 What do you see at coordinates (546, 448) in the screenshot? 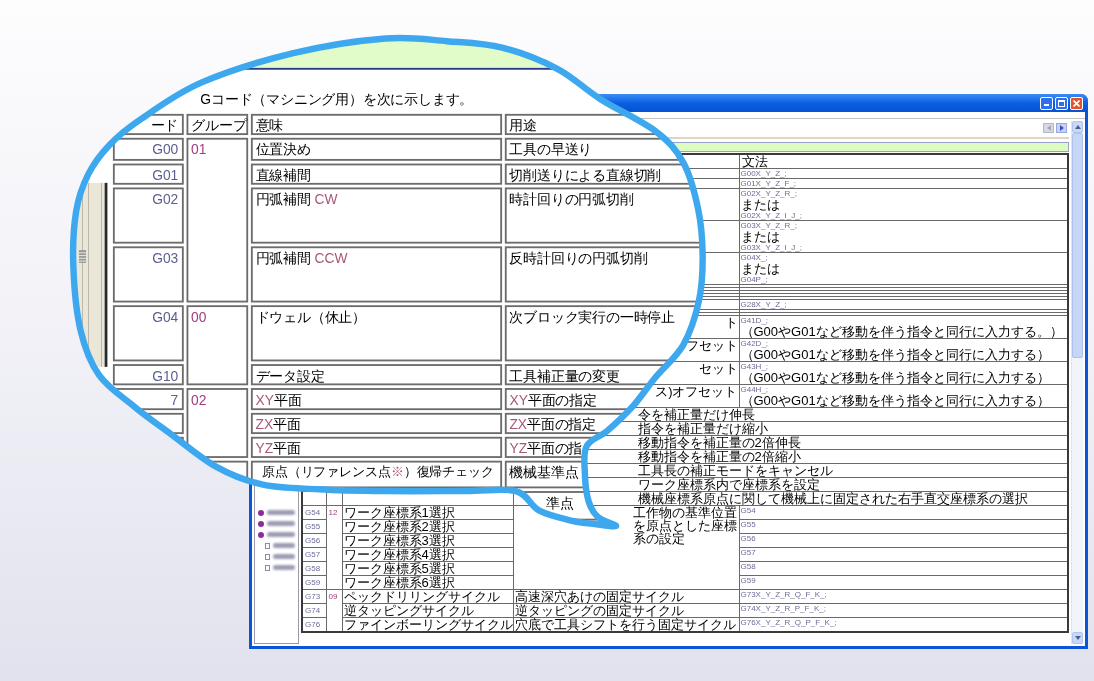
I see `usage-text: YZ平面の指` at bounding box center [546, 448].